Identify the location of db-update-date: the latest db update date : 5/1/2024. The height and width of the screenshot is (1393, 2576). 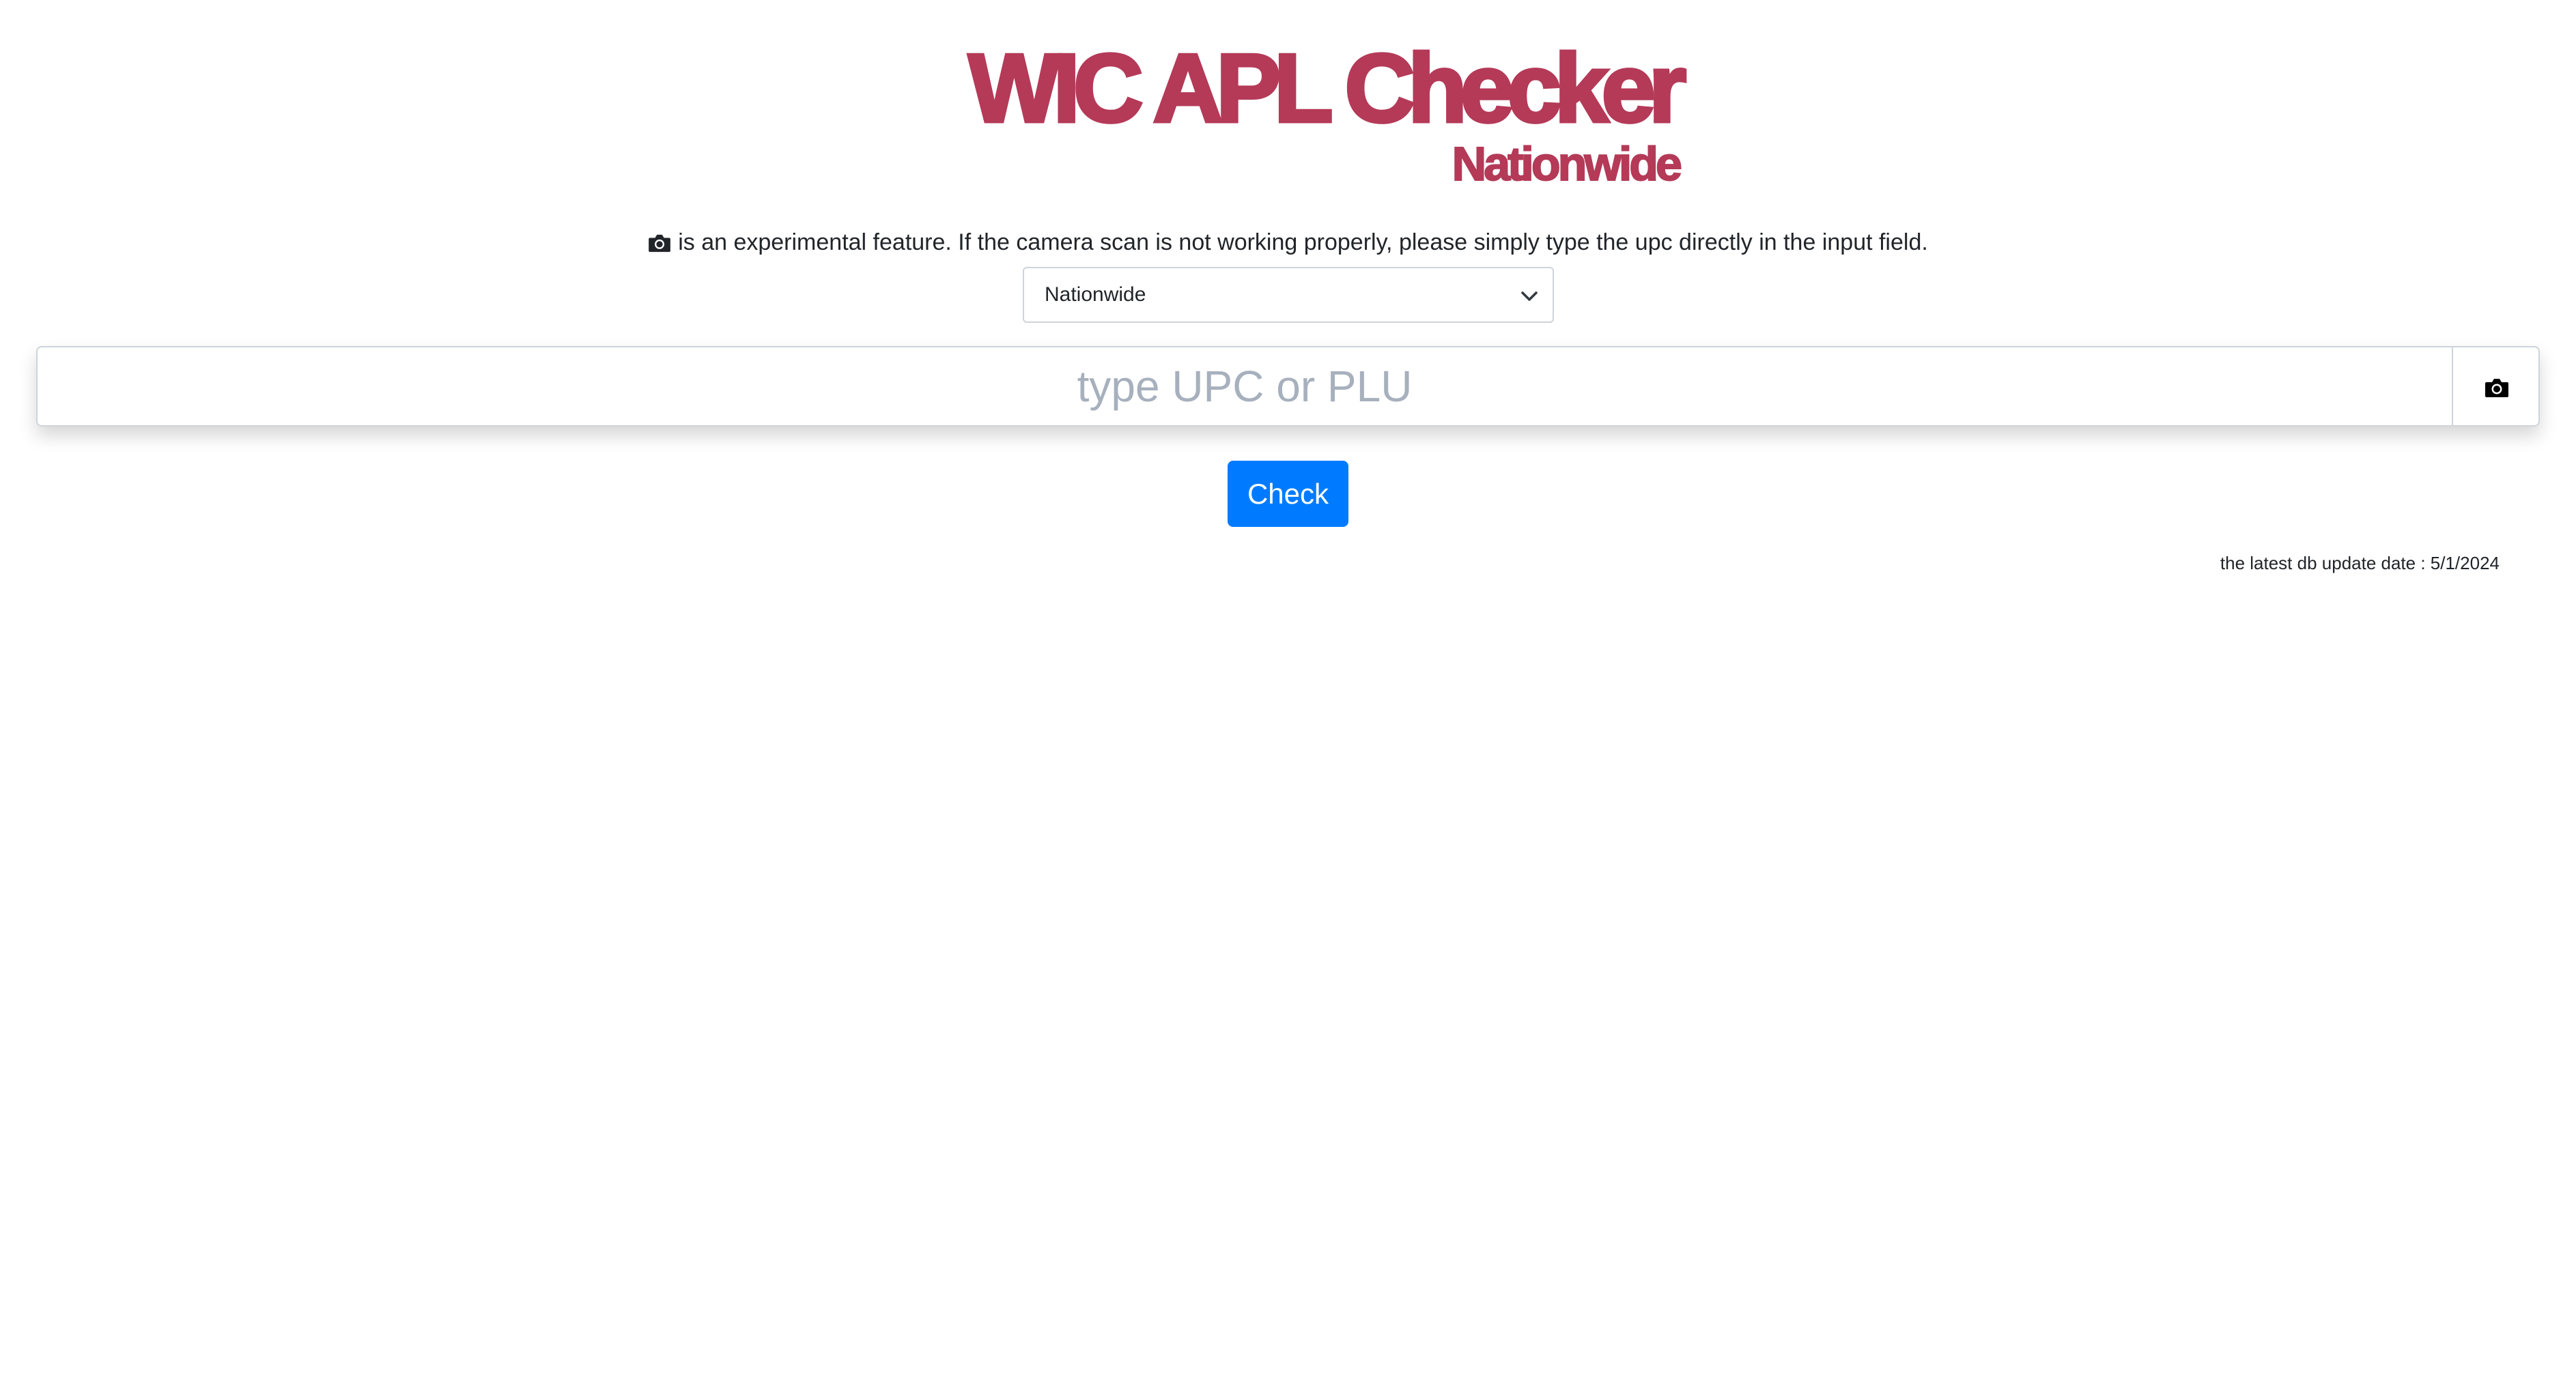
(2360, 563).